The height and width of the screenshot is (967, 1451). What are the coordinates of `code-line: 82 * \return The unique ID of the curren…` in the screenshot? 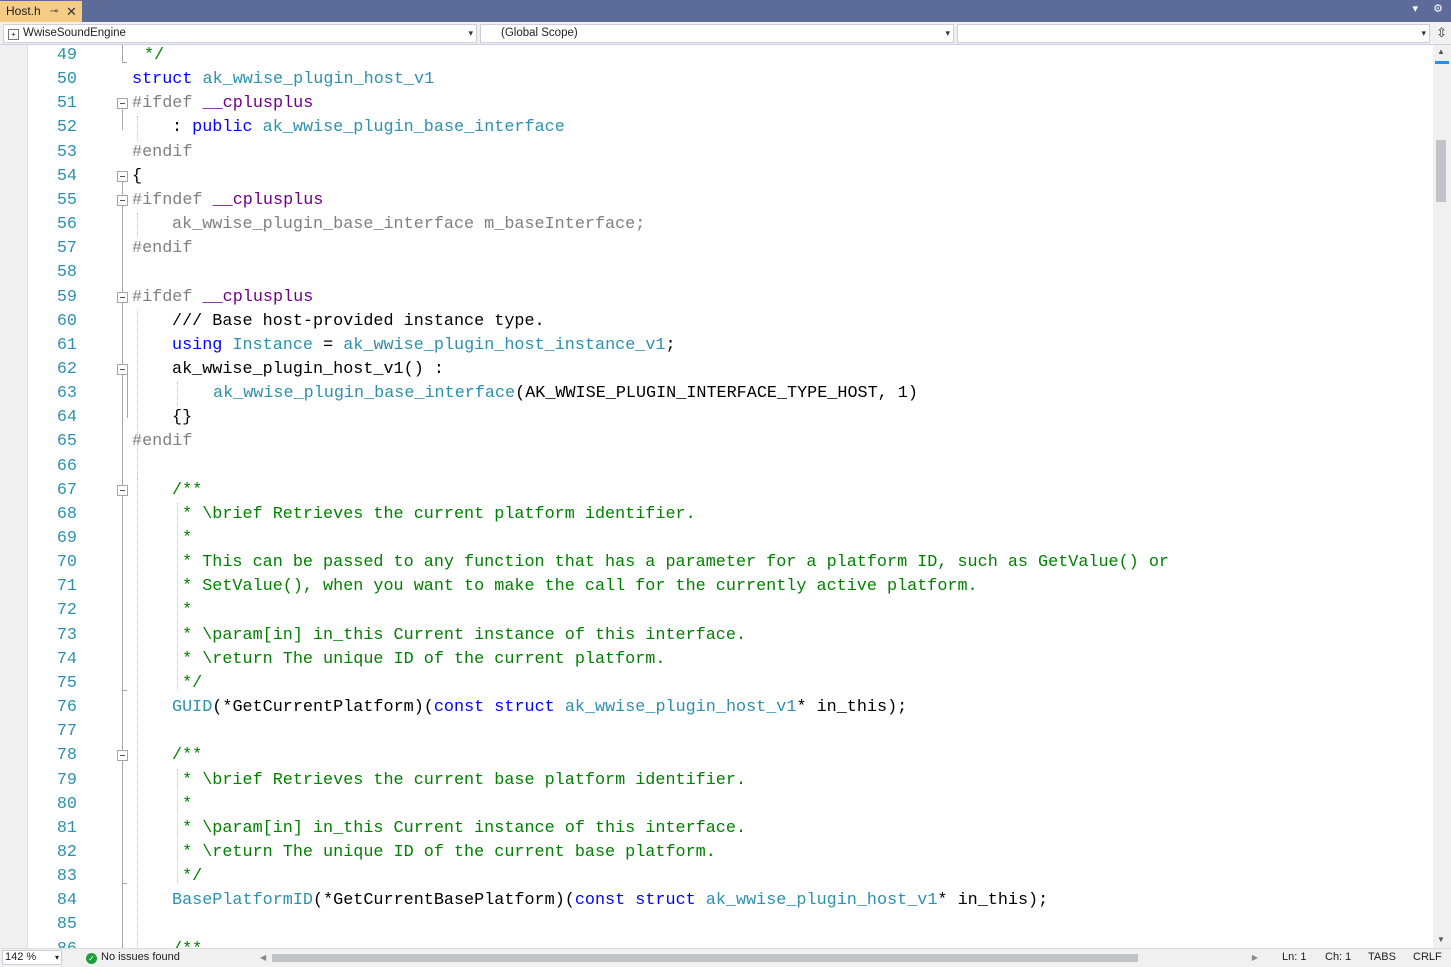 It's located at (716, 853).